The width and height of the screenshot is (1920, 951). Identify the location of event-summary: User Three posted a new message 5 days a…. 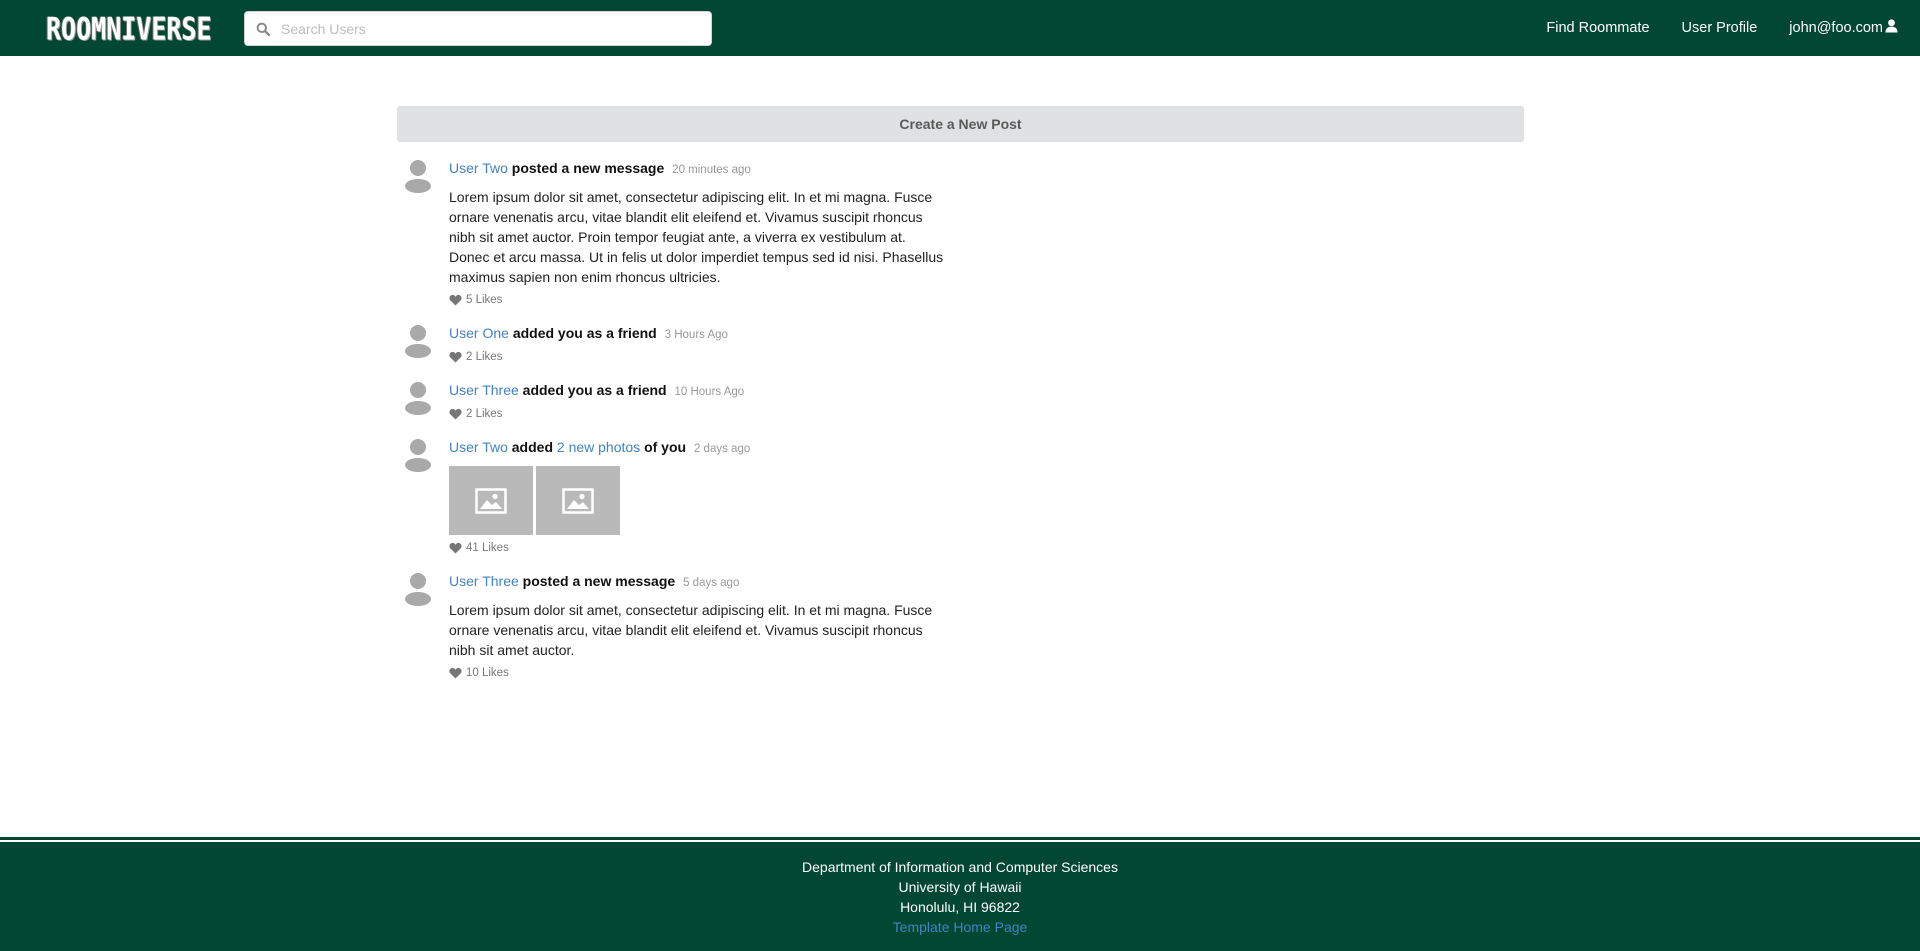
(699, 582).